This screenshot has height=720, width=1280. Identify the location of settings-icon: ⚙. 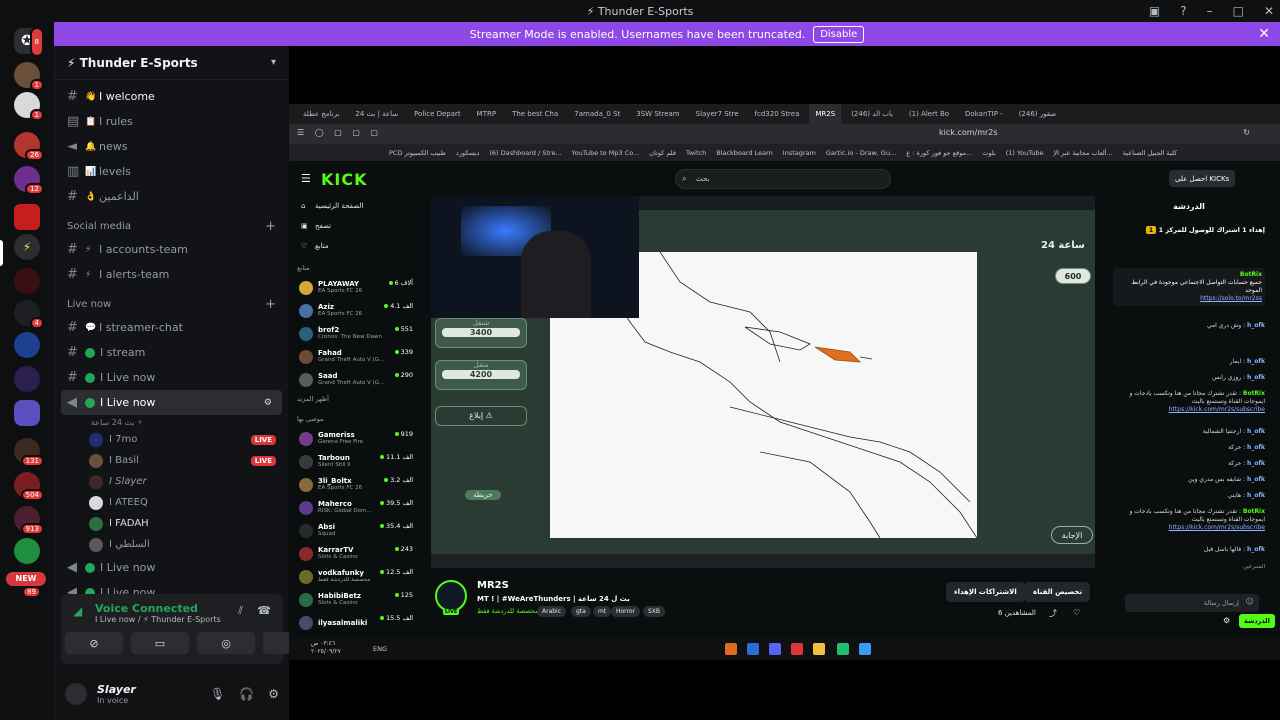
(268, 403).